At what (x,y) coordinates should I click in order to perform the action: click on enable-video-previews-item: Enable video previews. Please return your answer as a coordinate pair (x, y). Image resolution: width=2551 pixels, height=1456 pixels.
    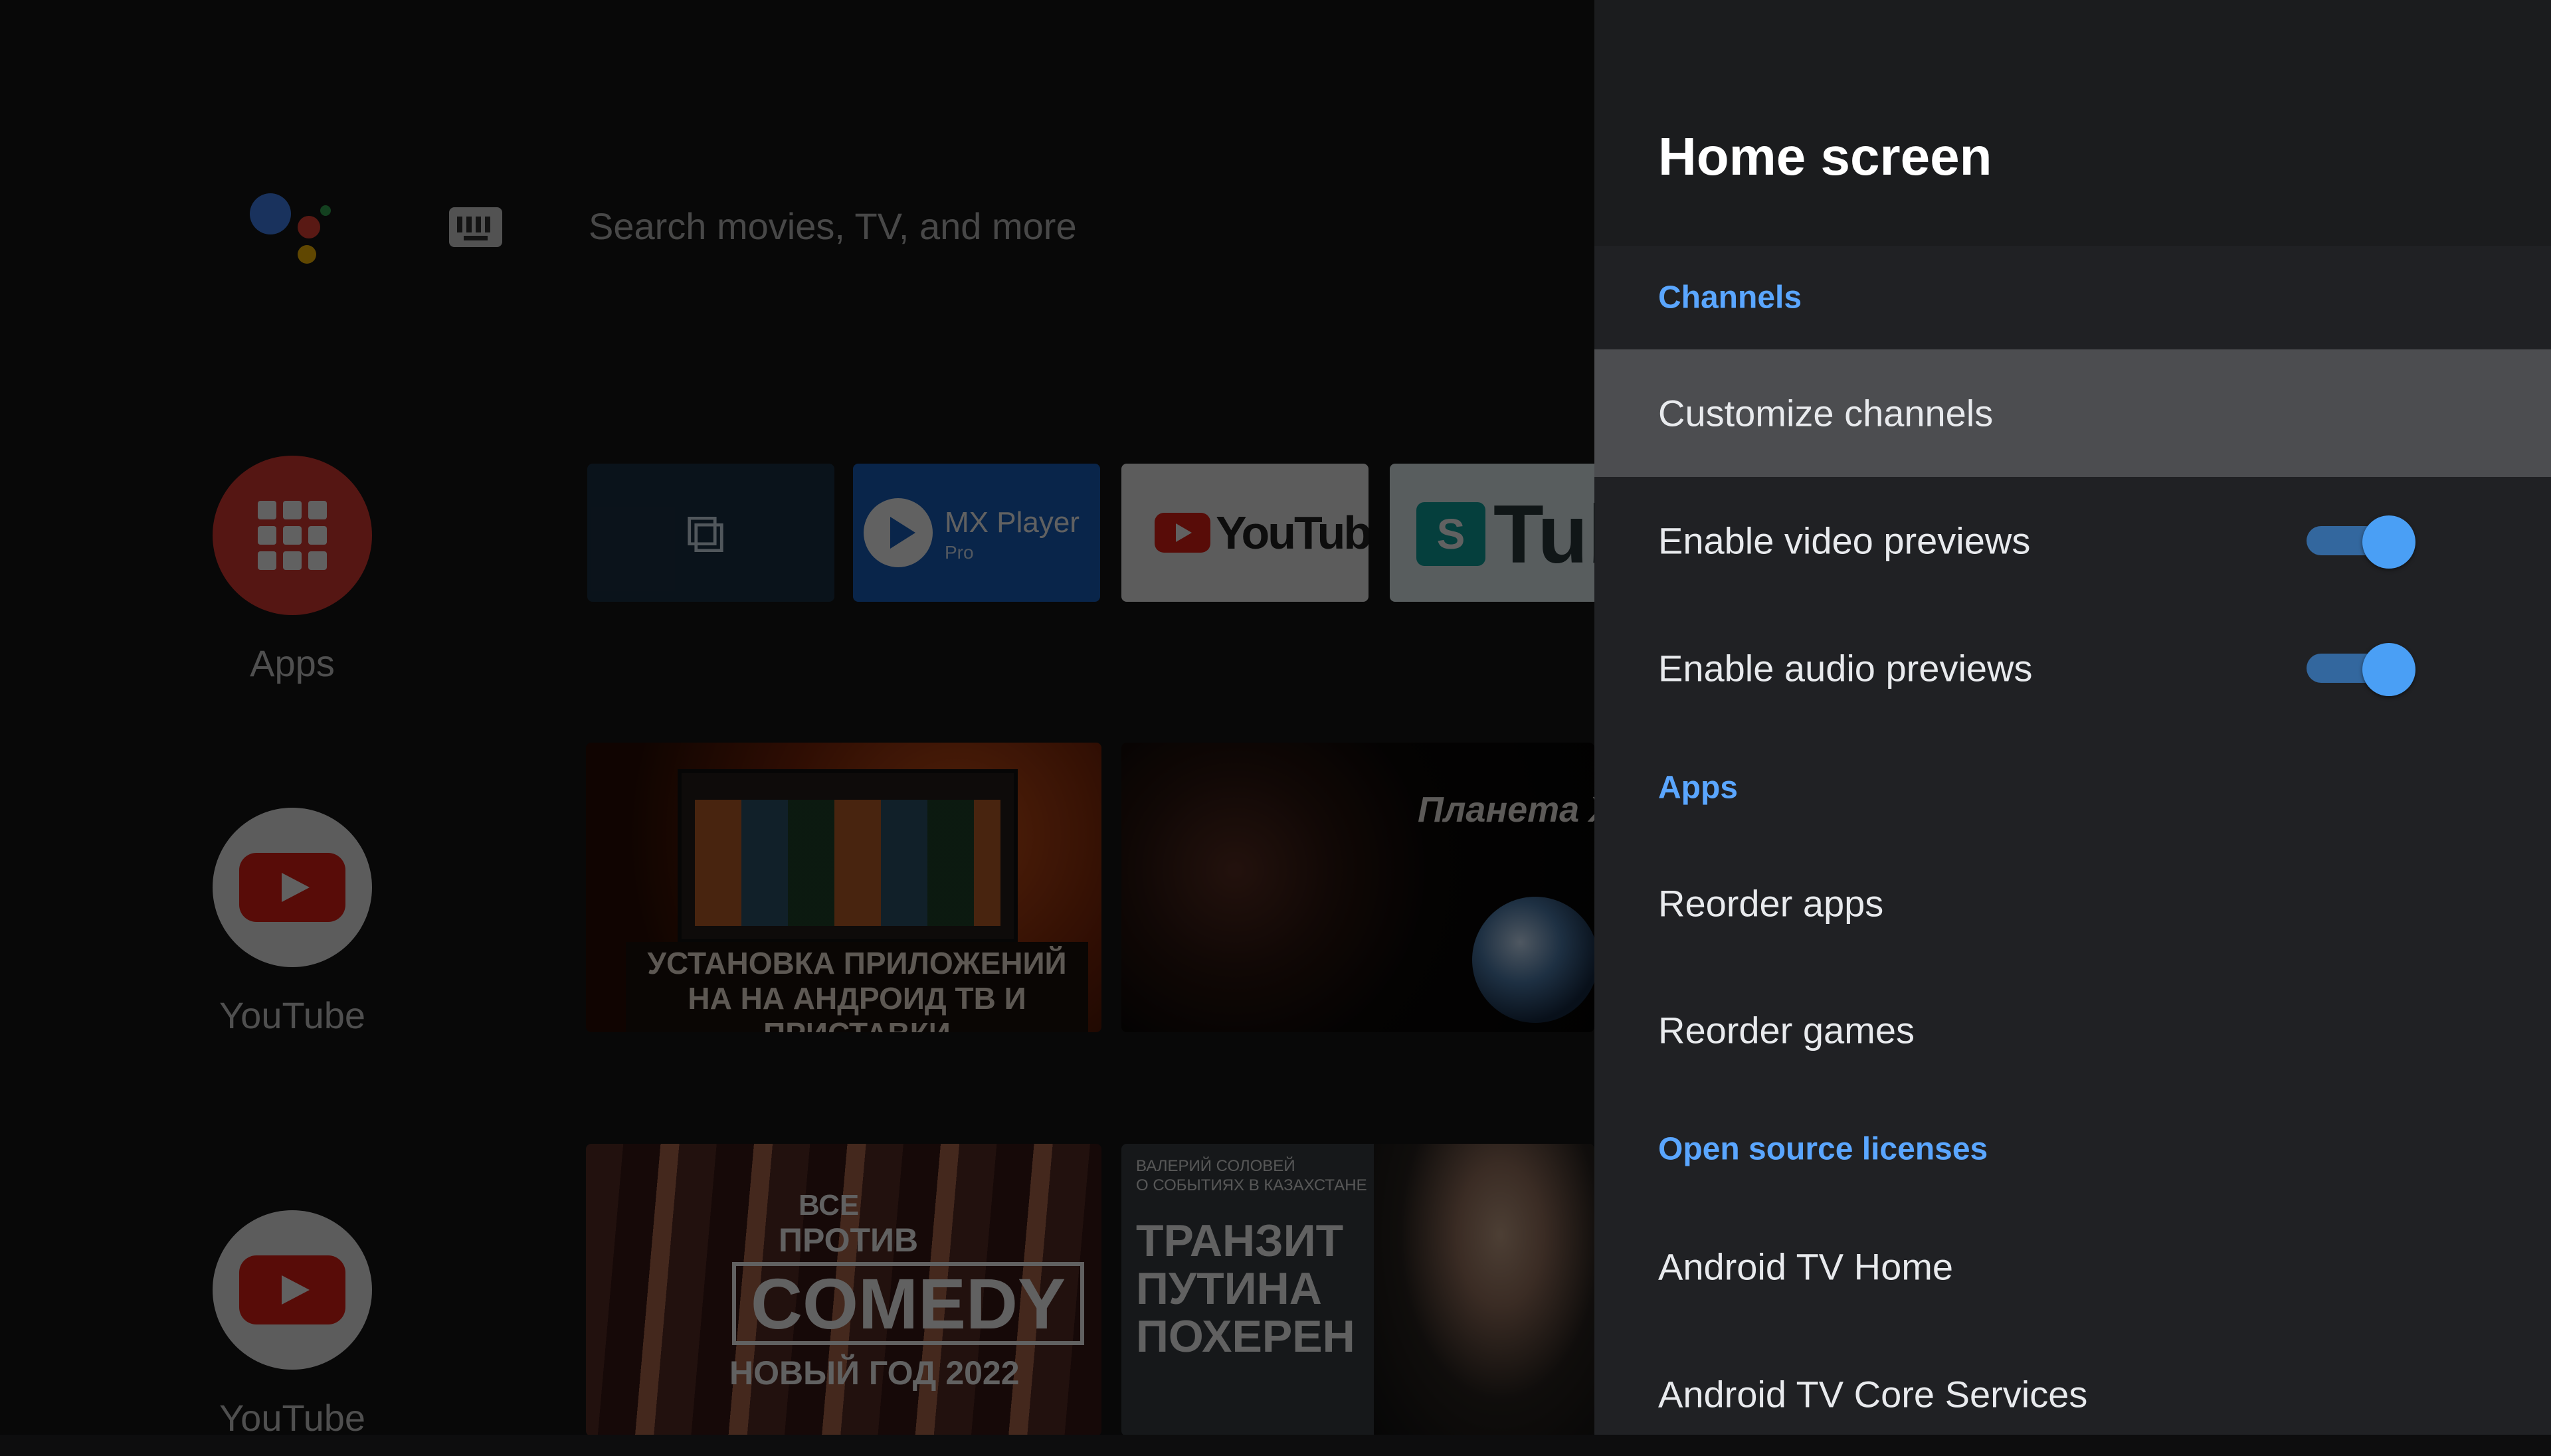
    Looking at the image, I should click on (2072, 540).